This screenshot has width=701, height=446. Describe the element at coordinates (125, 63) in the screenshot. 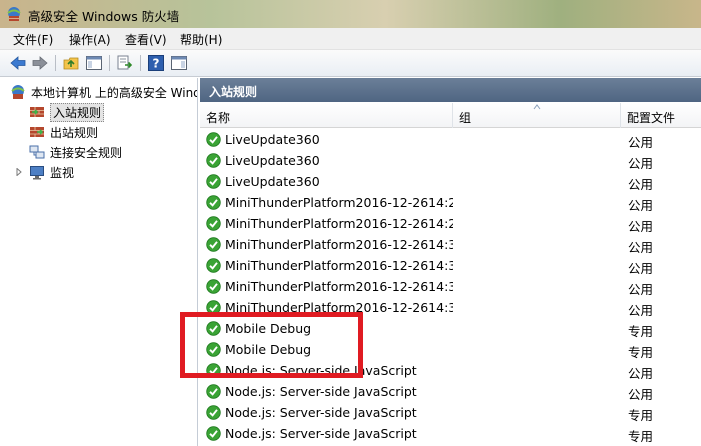

I see `export-list-icon` at that location.